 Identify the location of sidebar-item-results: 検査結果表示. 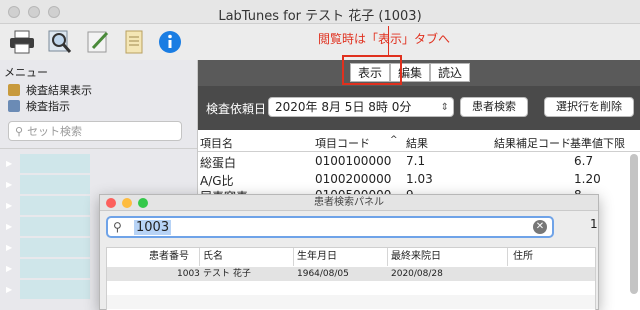
(50, 90).